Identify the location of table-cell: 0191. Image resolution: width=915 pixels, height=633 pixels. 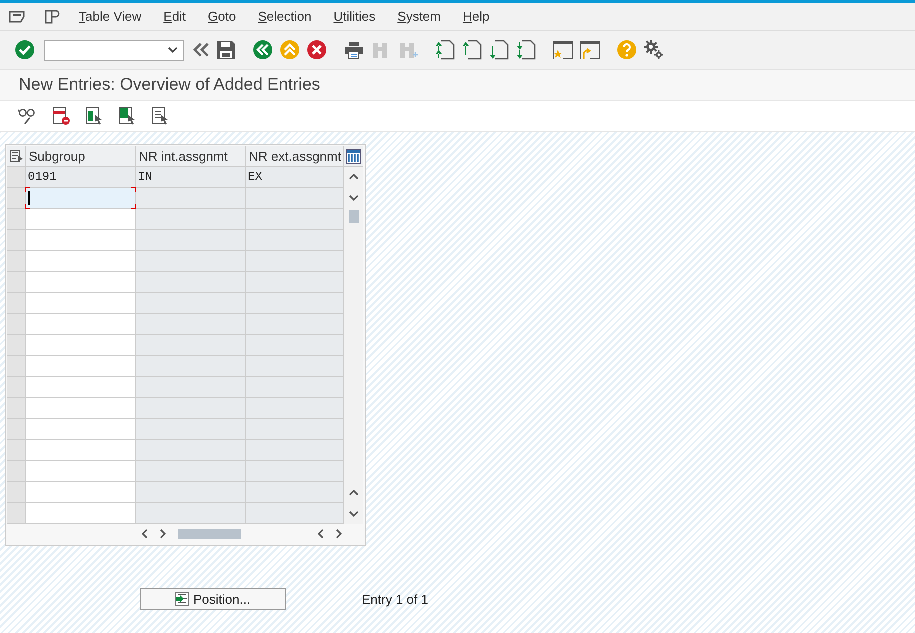
(81, 177).